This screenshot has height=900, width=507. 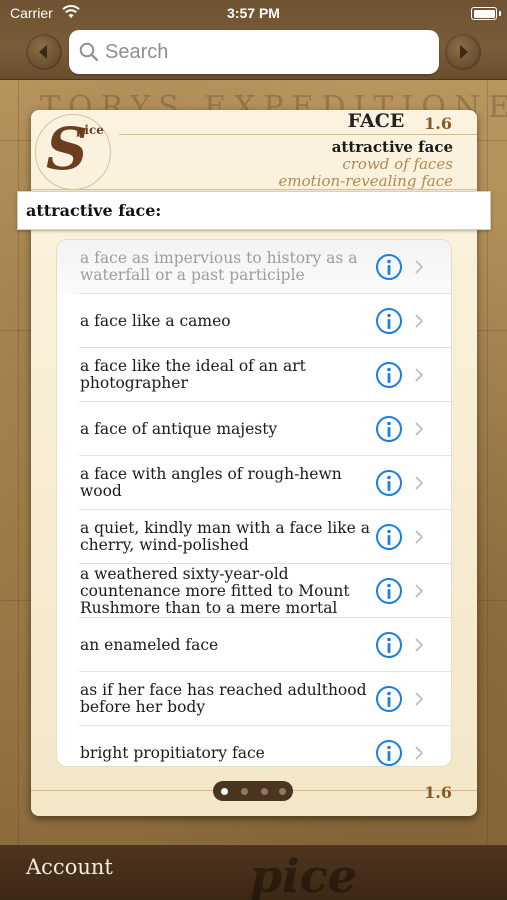 I want to click on header-divider, so click(x=298, y=134).